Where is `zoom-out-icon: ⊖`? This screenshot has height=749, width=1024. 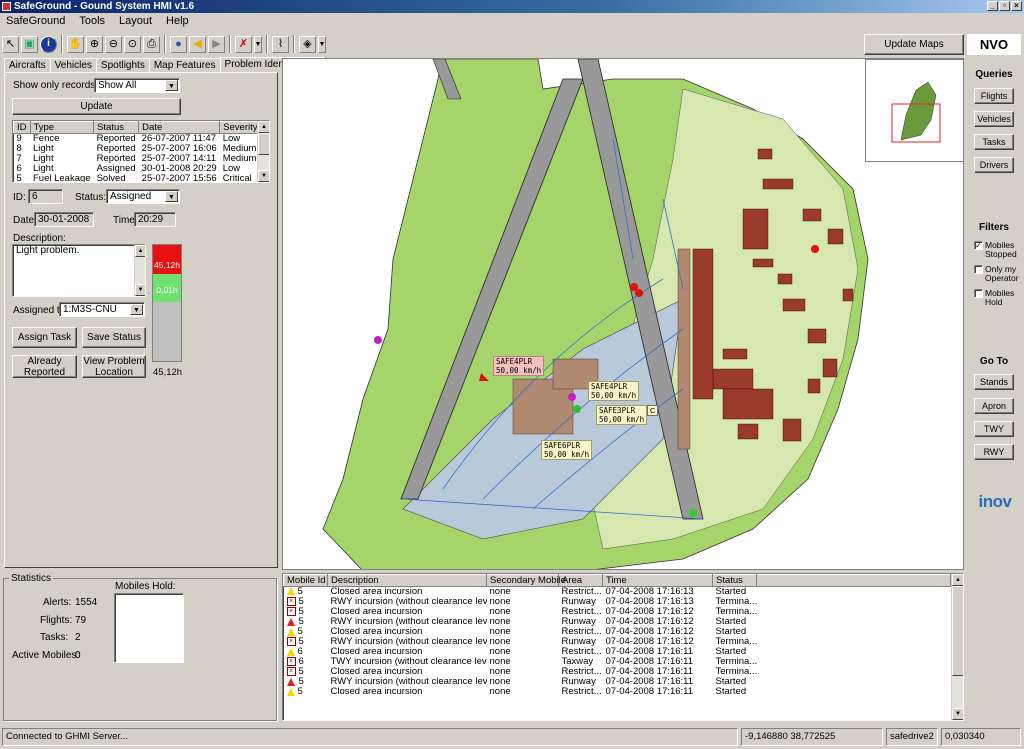 zoom-out-icon: ⊖ is located at coordinates (113, 44).